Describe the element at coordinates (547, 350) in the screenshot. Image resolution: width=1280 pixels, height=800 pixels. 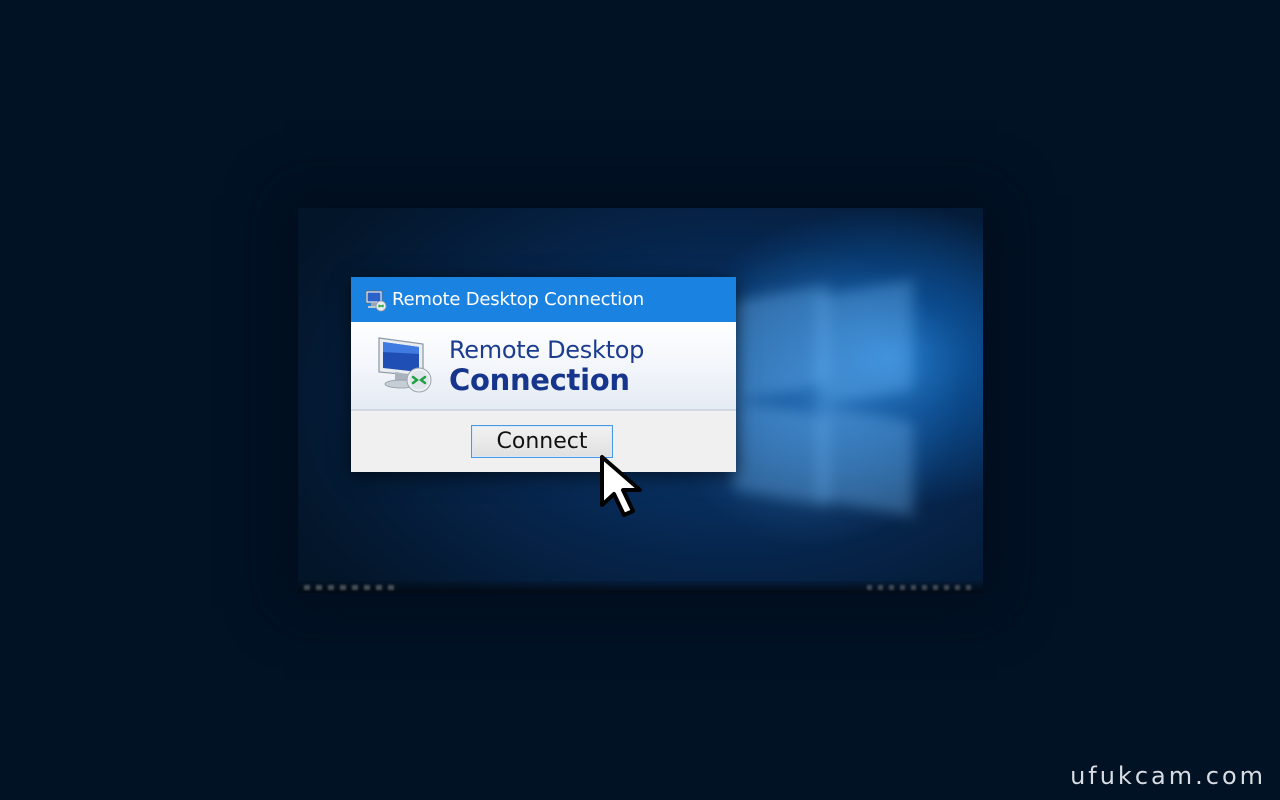
I see `banner-title-line1: Remote Desktop` at that location.